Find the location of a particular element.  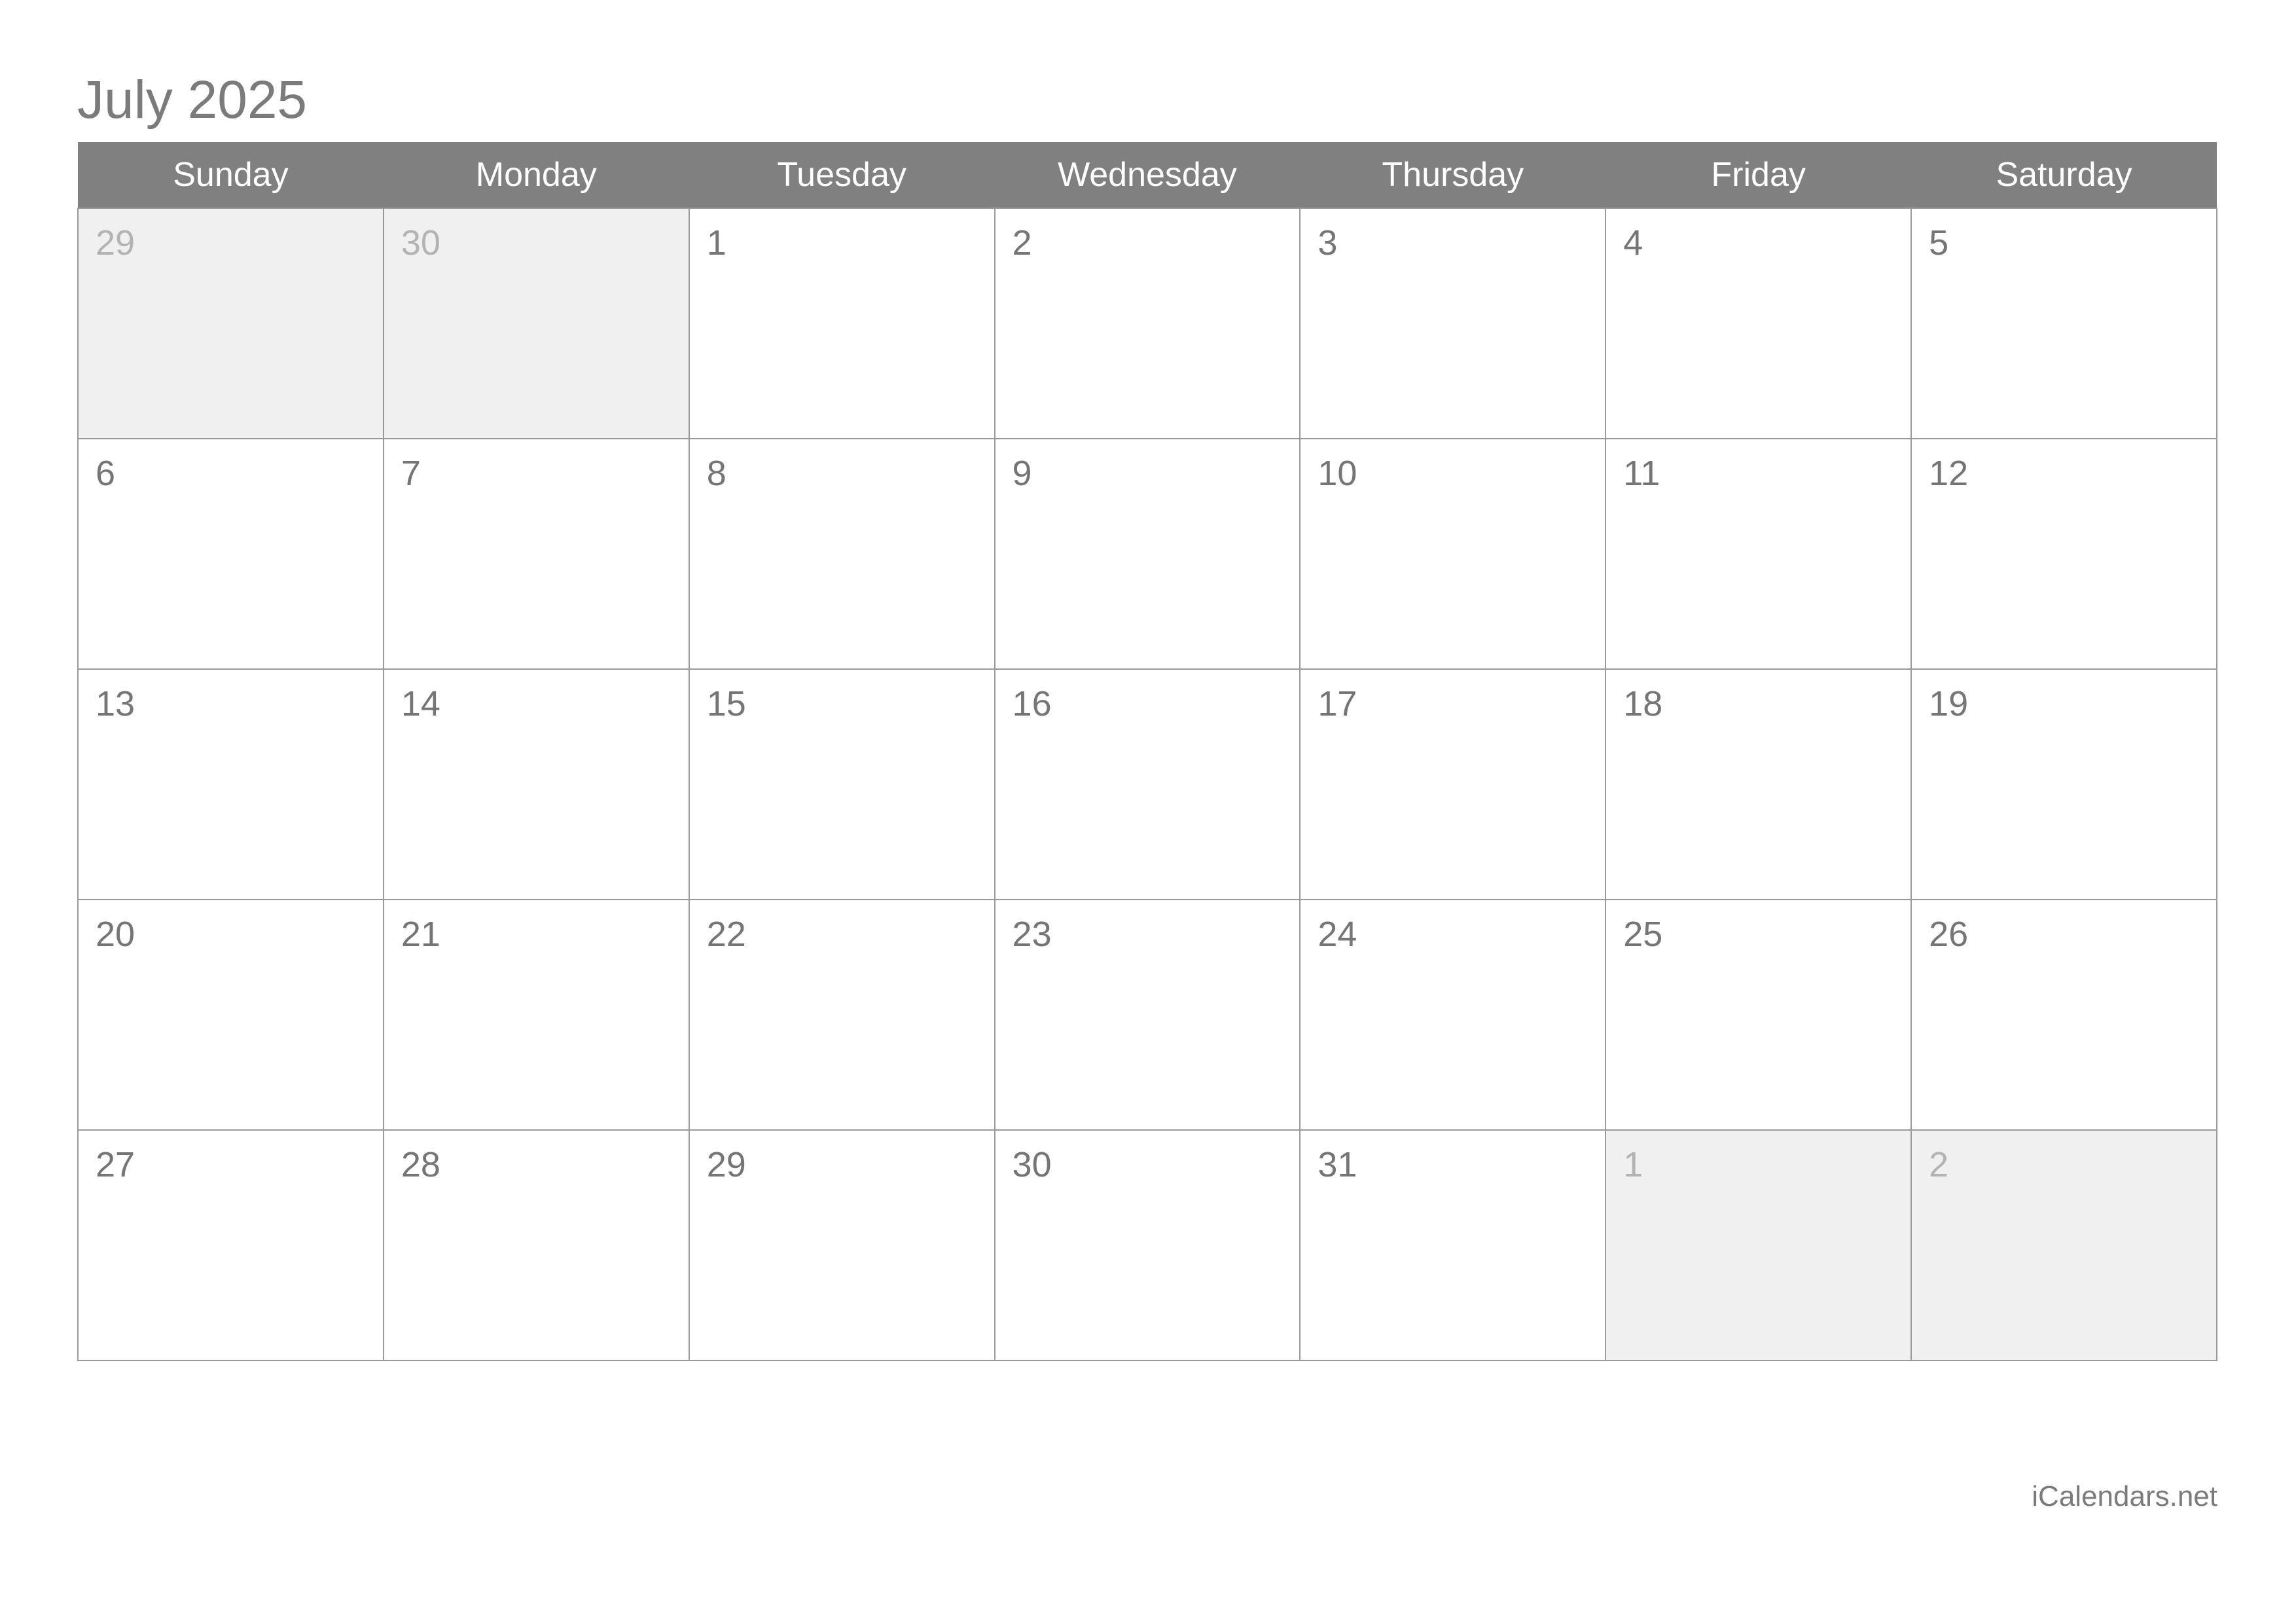

day-number: 18 is located at coordinates (1643, 703).